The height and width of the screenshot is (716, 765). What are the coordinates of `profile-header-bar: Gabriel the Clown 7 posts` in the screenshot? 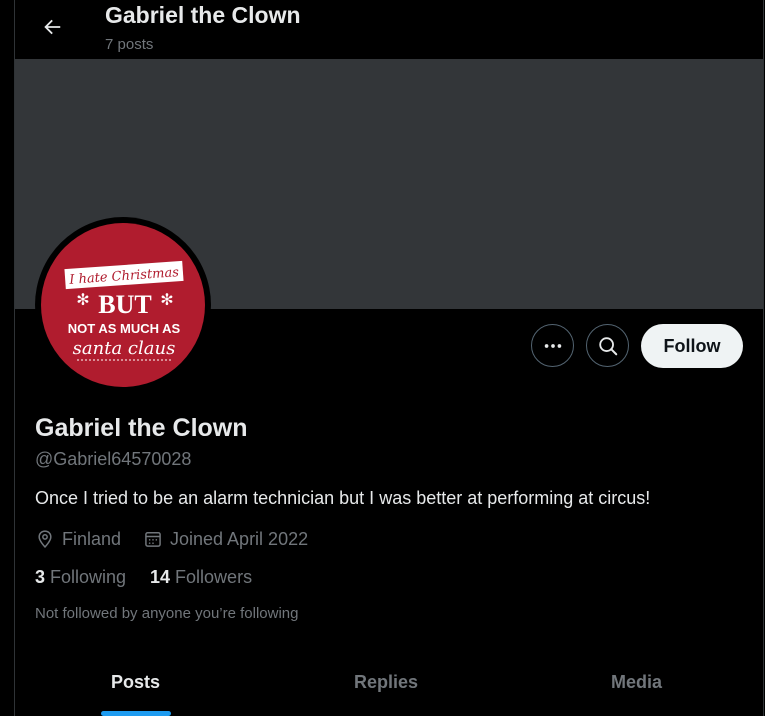 It's located at (389, 29).